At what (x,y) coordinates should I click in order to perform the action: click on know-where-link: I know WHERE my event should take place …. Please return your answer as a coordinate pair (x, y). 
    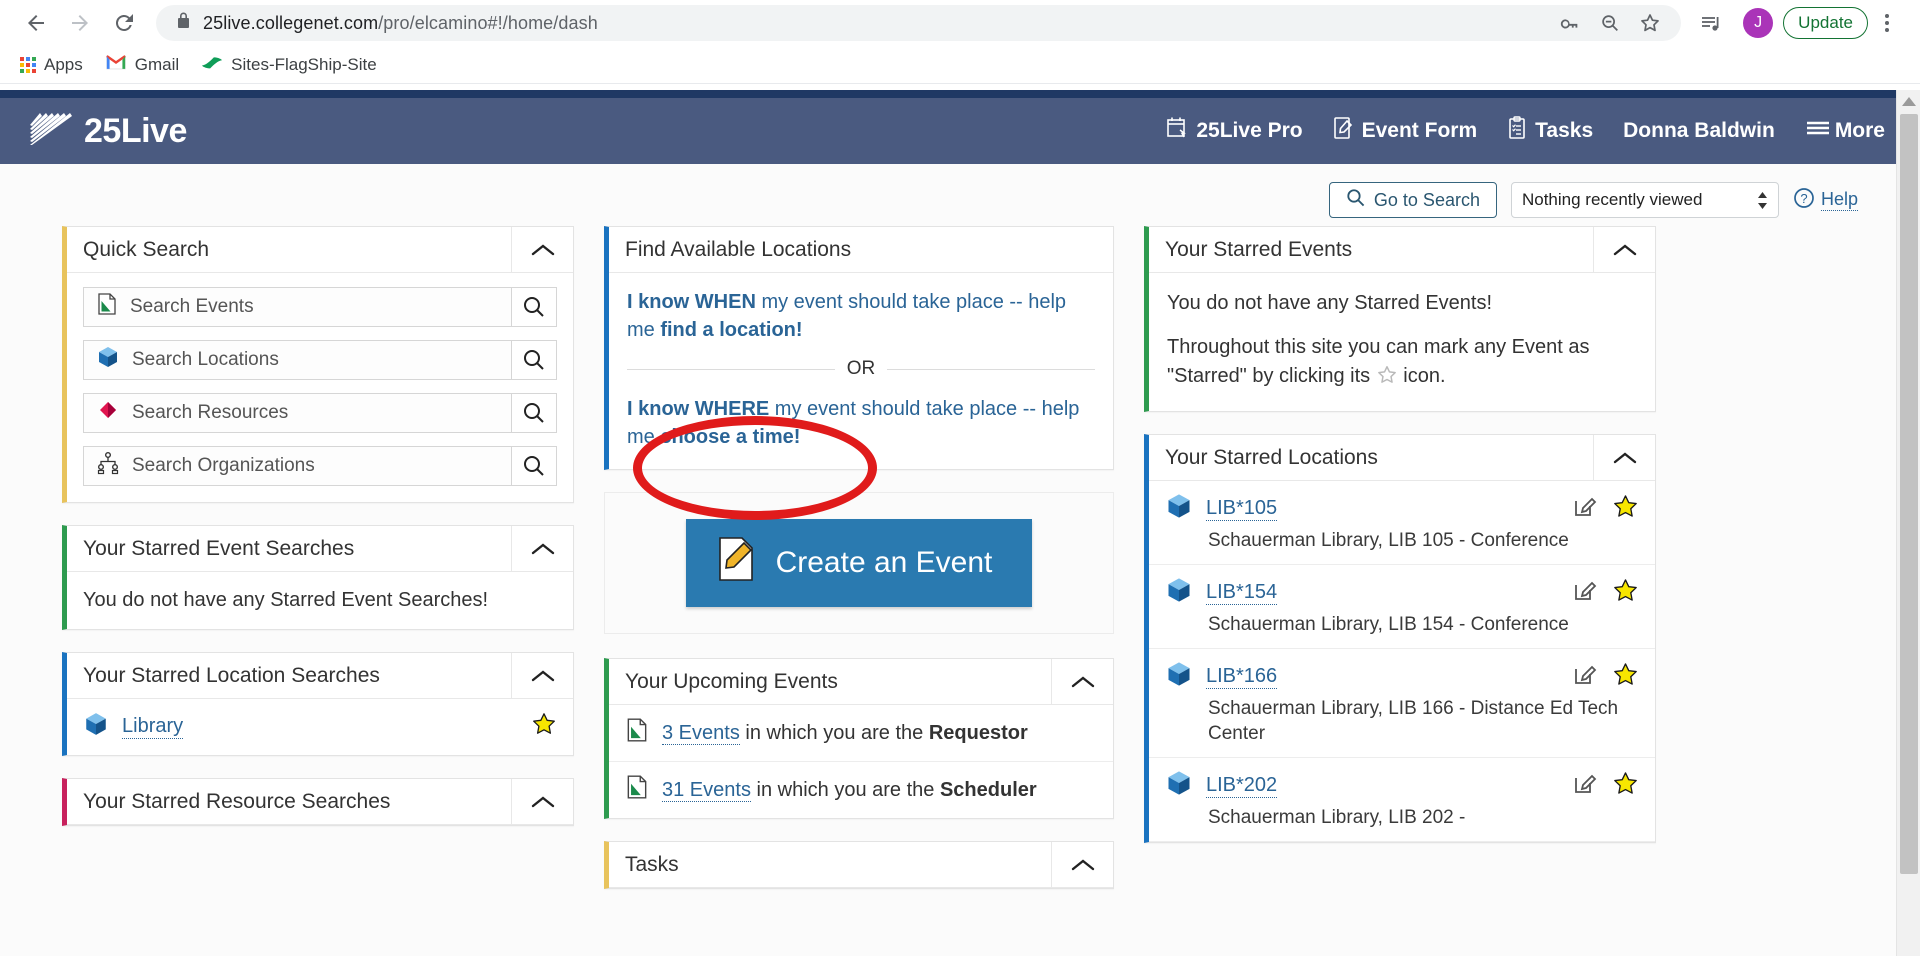
    Looking at the image, I should click on (861, 423).